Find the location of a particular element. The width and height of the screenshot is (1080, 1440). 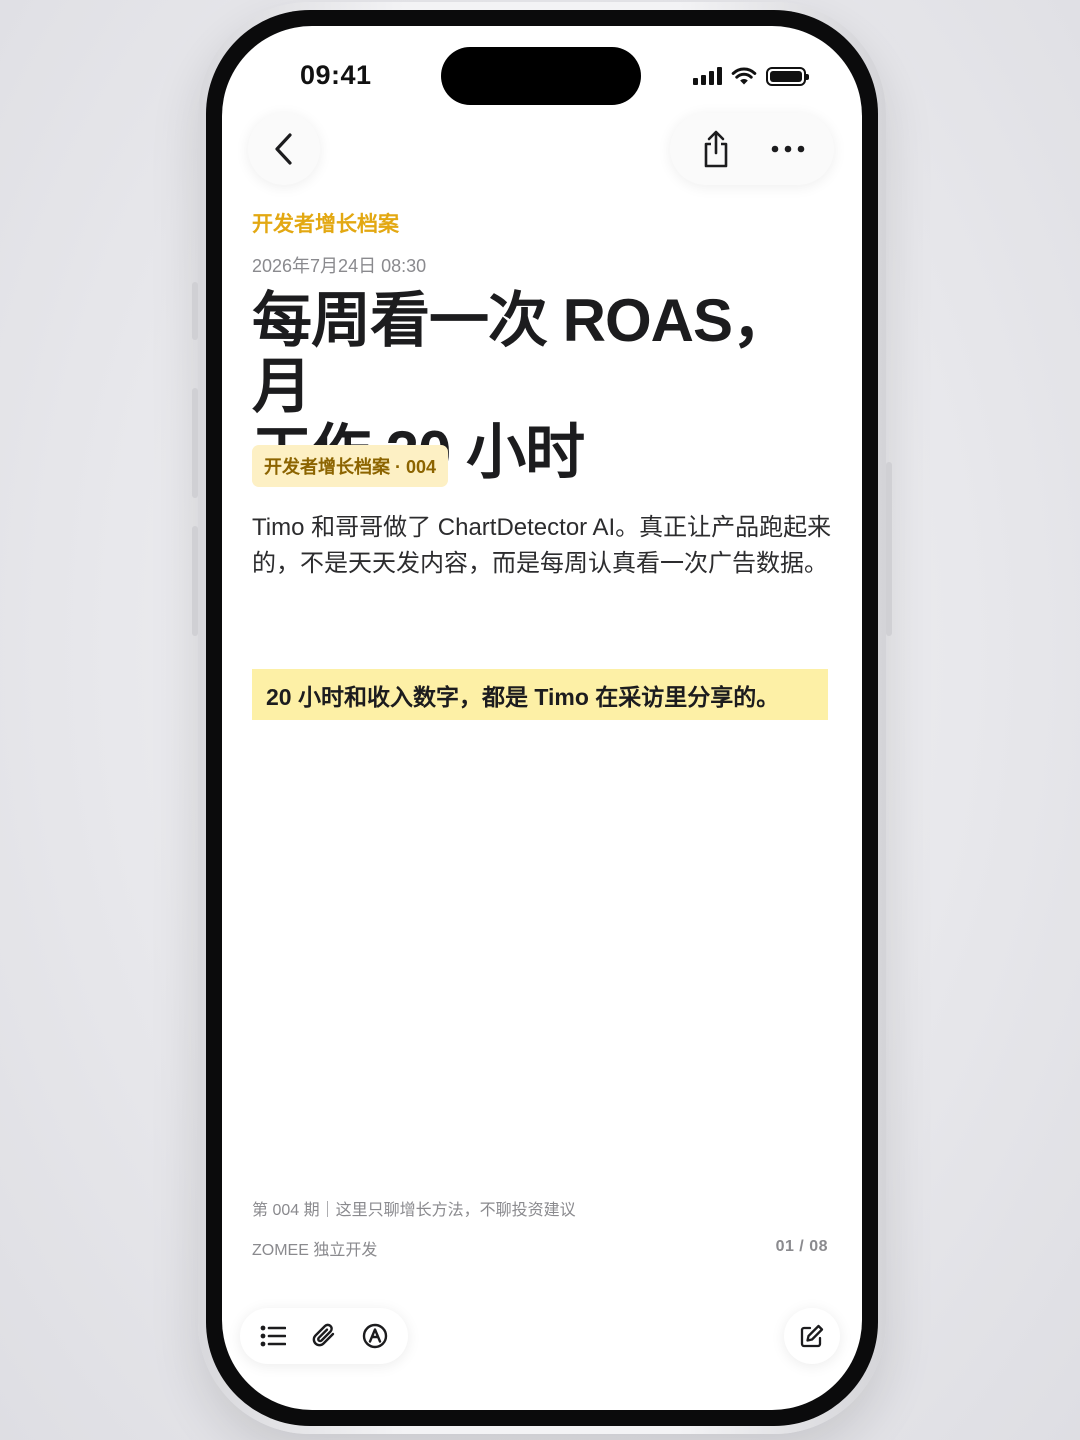

bottom-toolbar is located at coordinates (324, 1336).